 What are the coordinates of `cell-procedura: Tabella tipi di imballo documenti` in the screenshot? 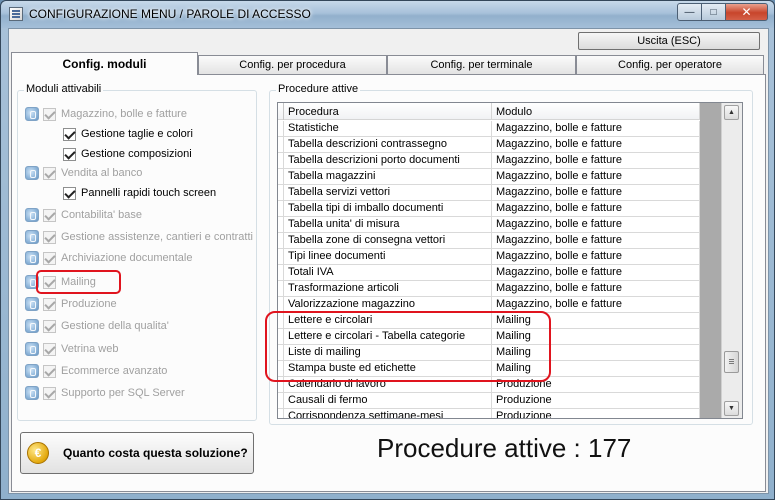 It's located at (388, 208).